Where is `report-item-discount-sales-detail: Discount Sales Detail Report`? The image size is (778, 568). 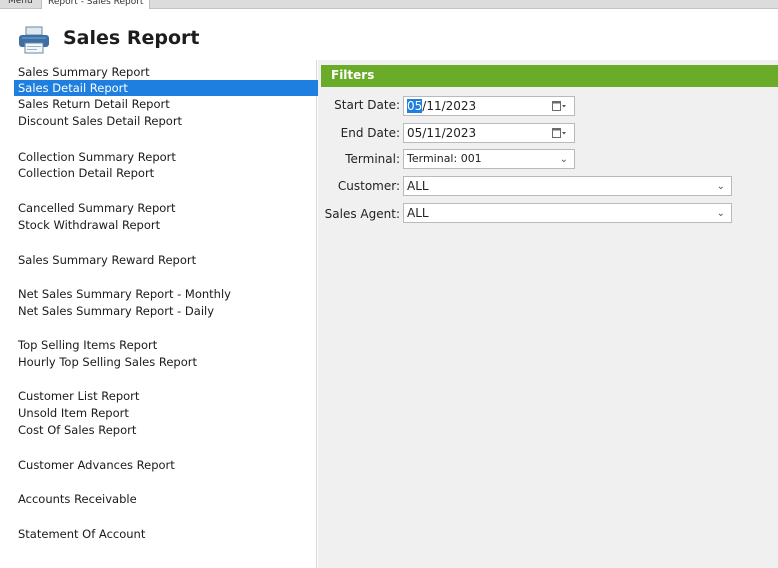
report-item-discount-sales-detail: Discount Sales Detail Report is located at coordinates (98, 121).